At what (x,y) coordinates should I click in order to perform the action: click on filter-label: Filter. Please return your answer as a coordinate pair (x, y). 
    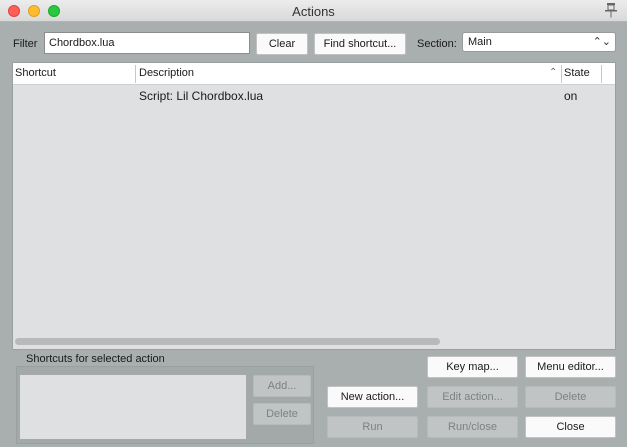
    Looking at the image, I should click on (25, 44).